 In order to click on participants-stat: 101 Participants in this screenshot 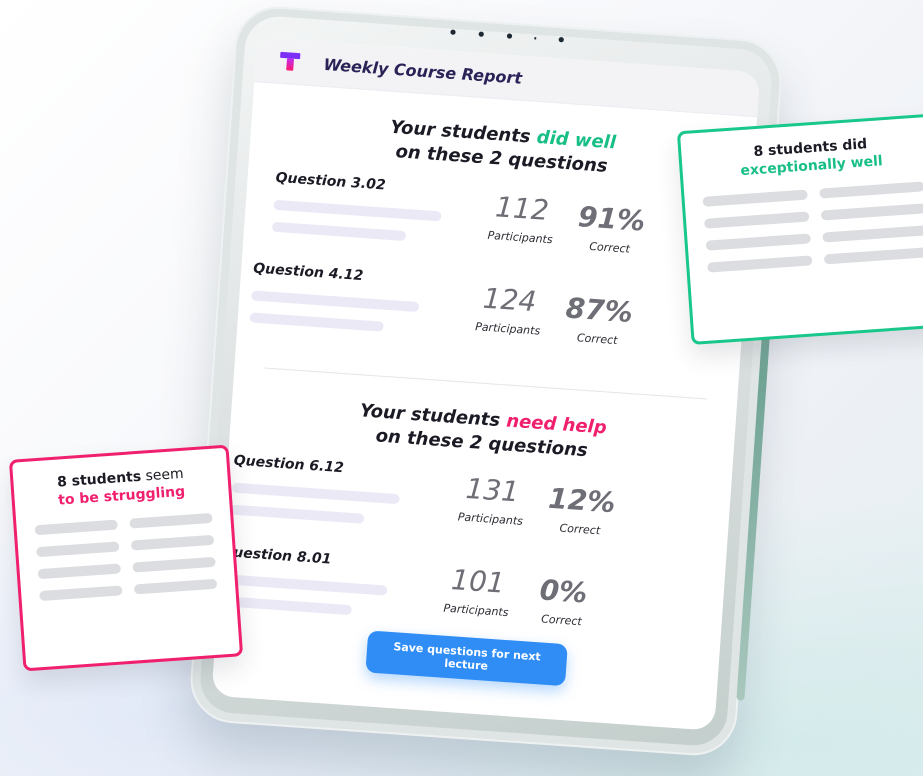, I will do `click(476, 591)`.